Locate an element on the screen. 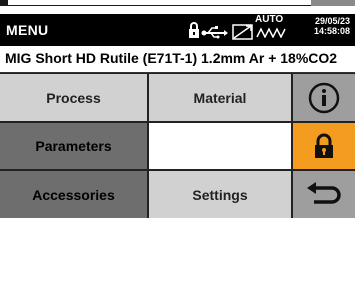 This screenshot has width=355, height=304. date-text: 29/05/23 is located at coordinates (332, 21).